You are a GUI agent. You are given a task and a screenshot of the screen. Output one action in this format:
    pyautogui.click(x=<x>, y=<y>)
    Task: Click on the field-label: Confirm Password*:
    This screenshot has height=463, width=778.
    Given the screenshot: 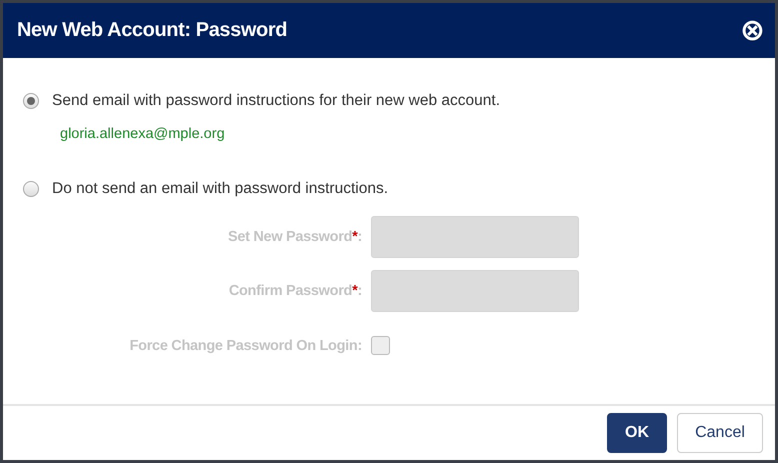 What is the action you would take?
    pyautogui.click(x=295, y=291)
    